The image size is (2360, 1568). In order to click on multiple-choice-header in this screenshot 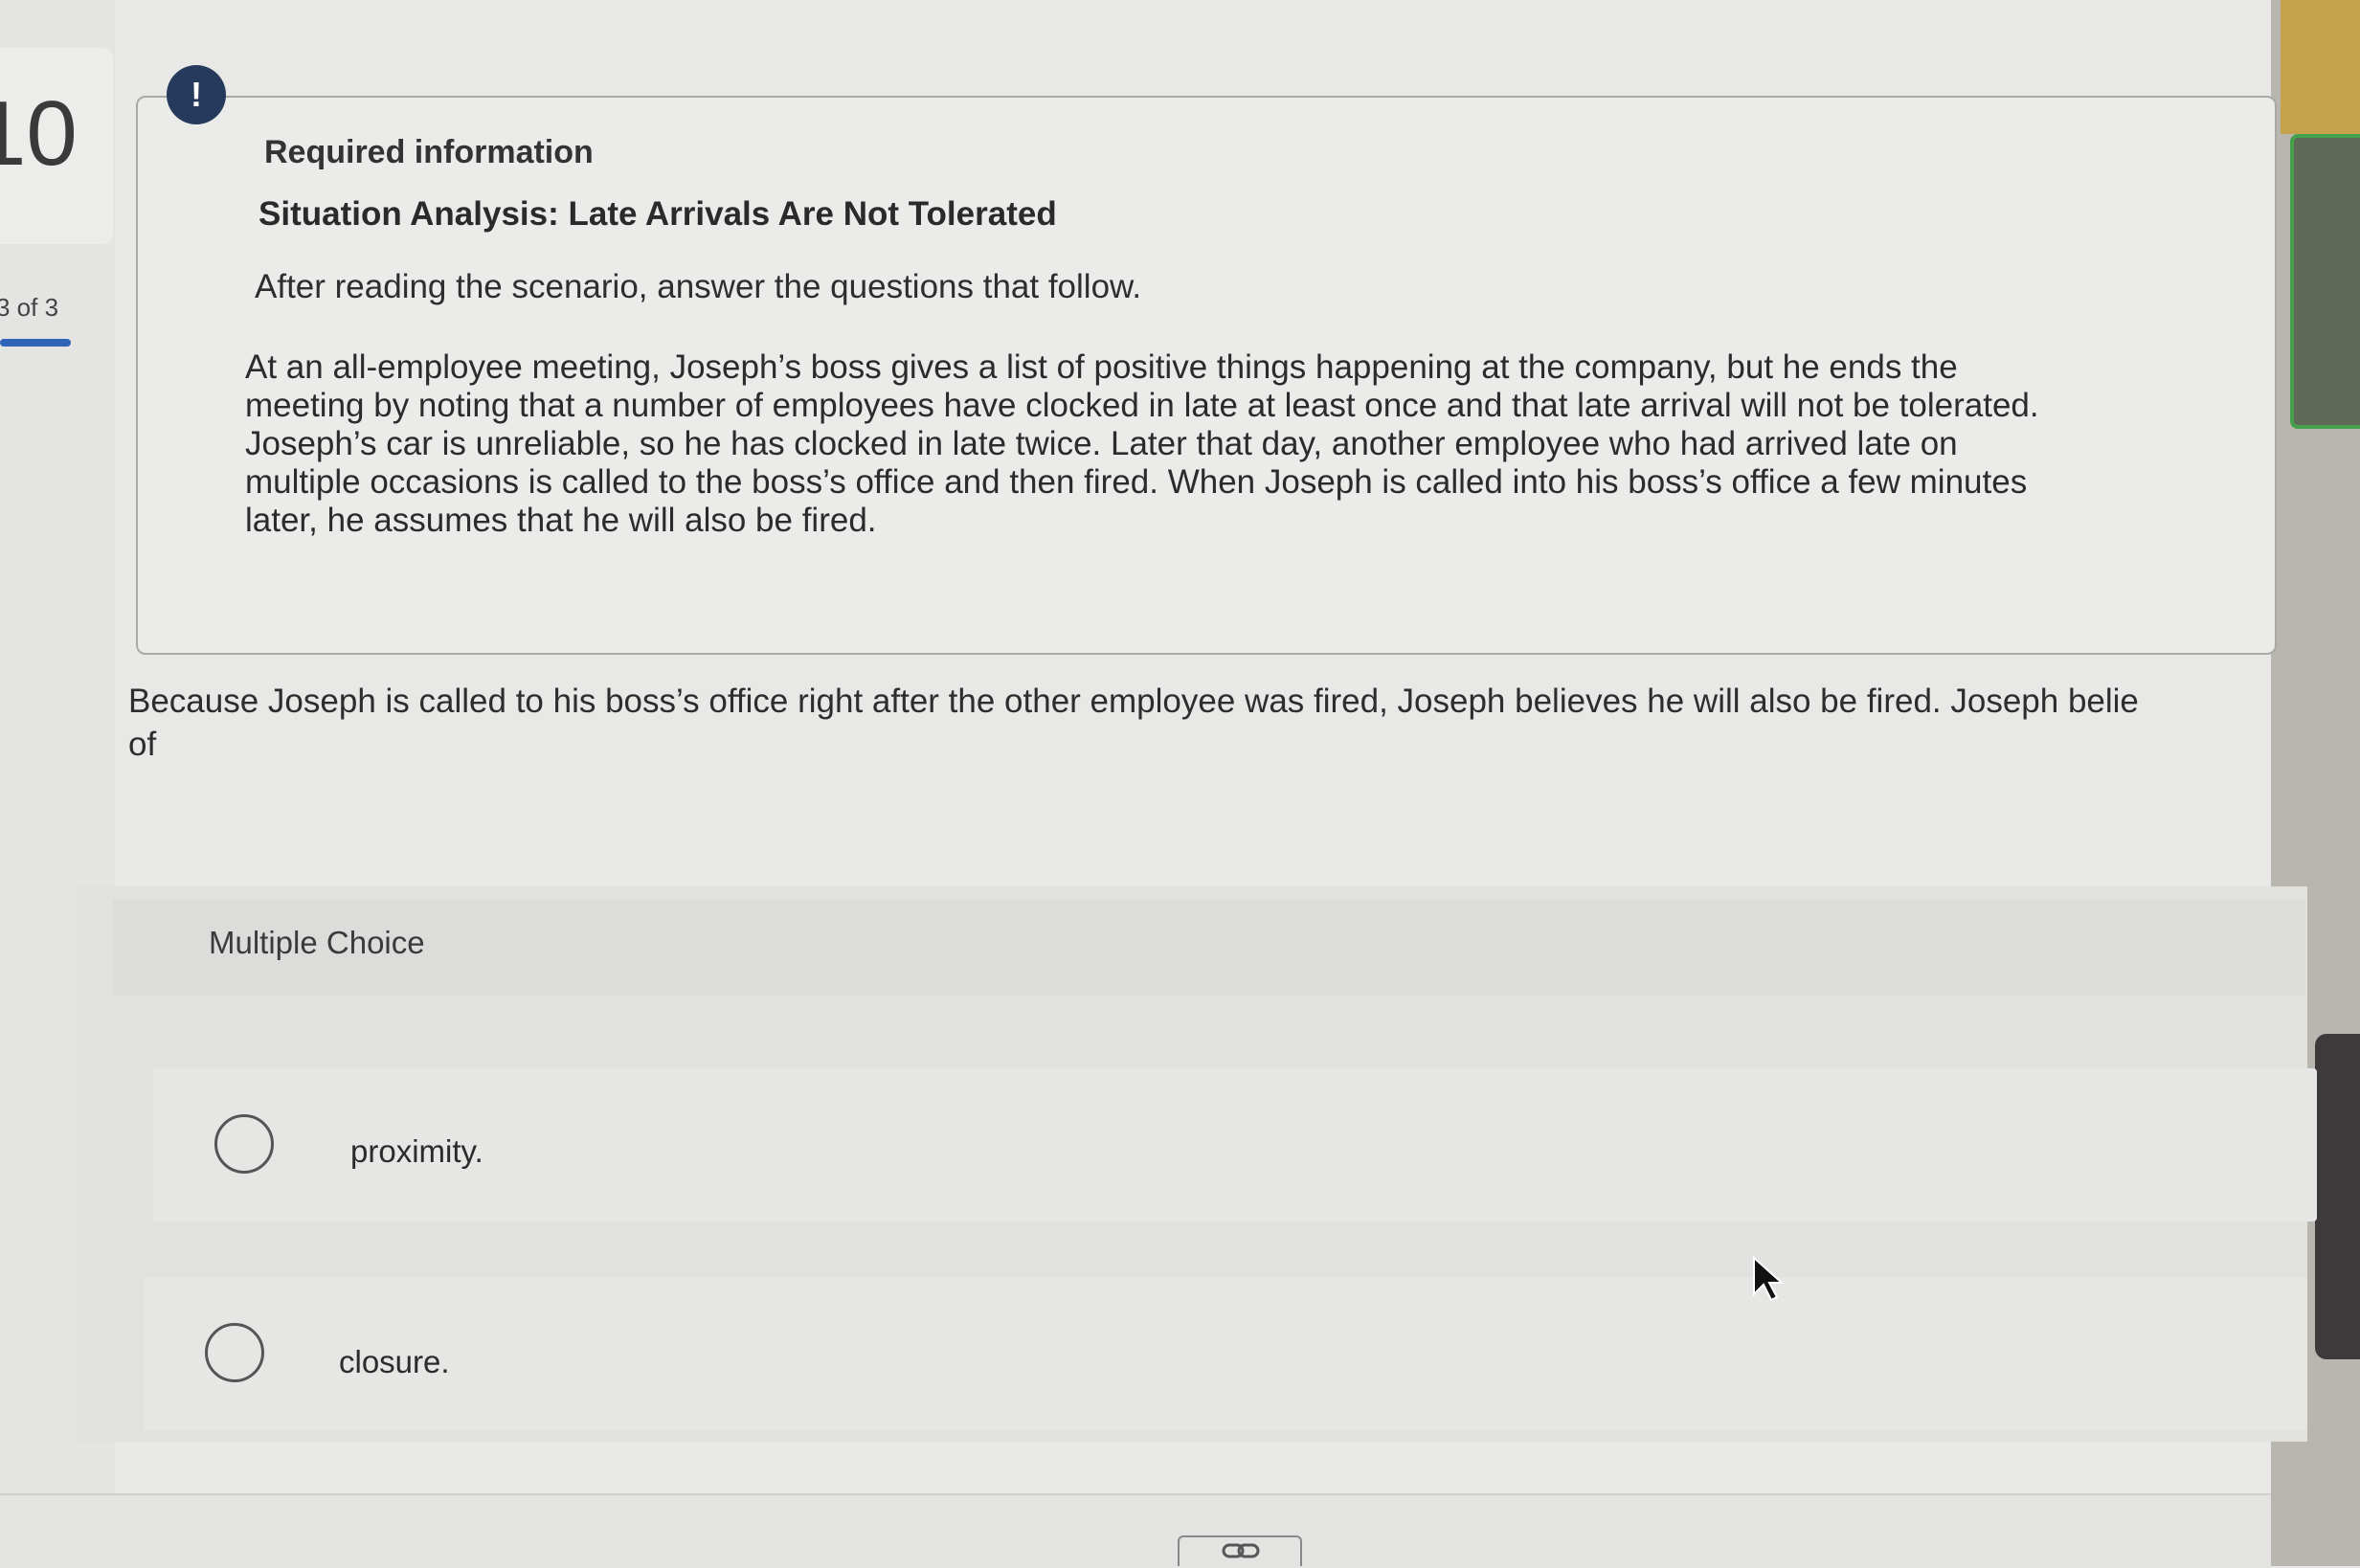, I will do `click(1209, 948)`.